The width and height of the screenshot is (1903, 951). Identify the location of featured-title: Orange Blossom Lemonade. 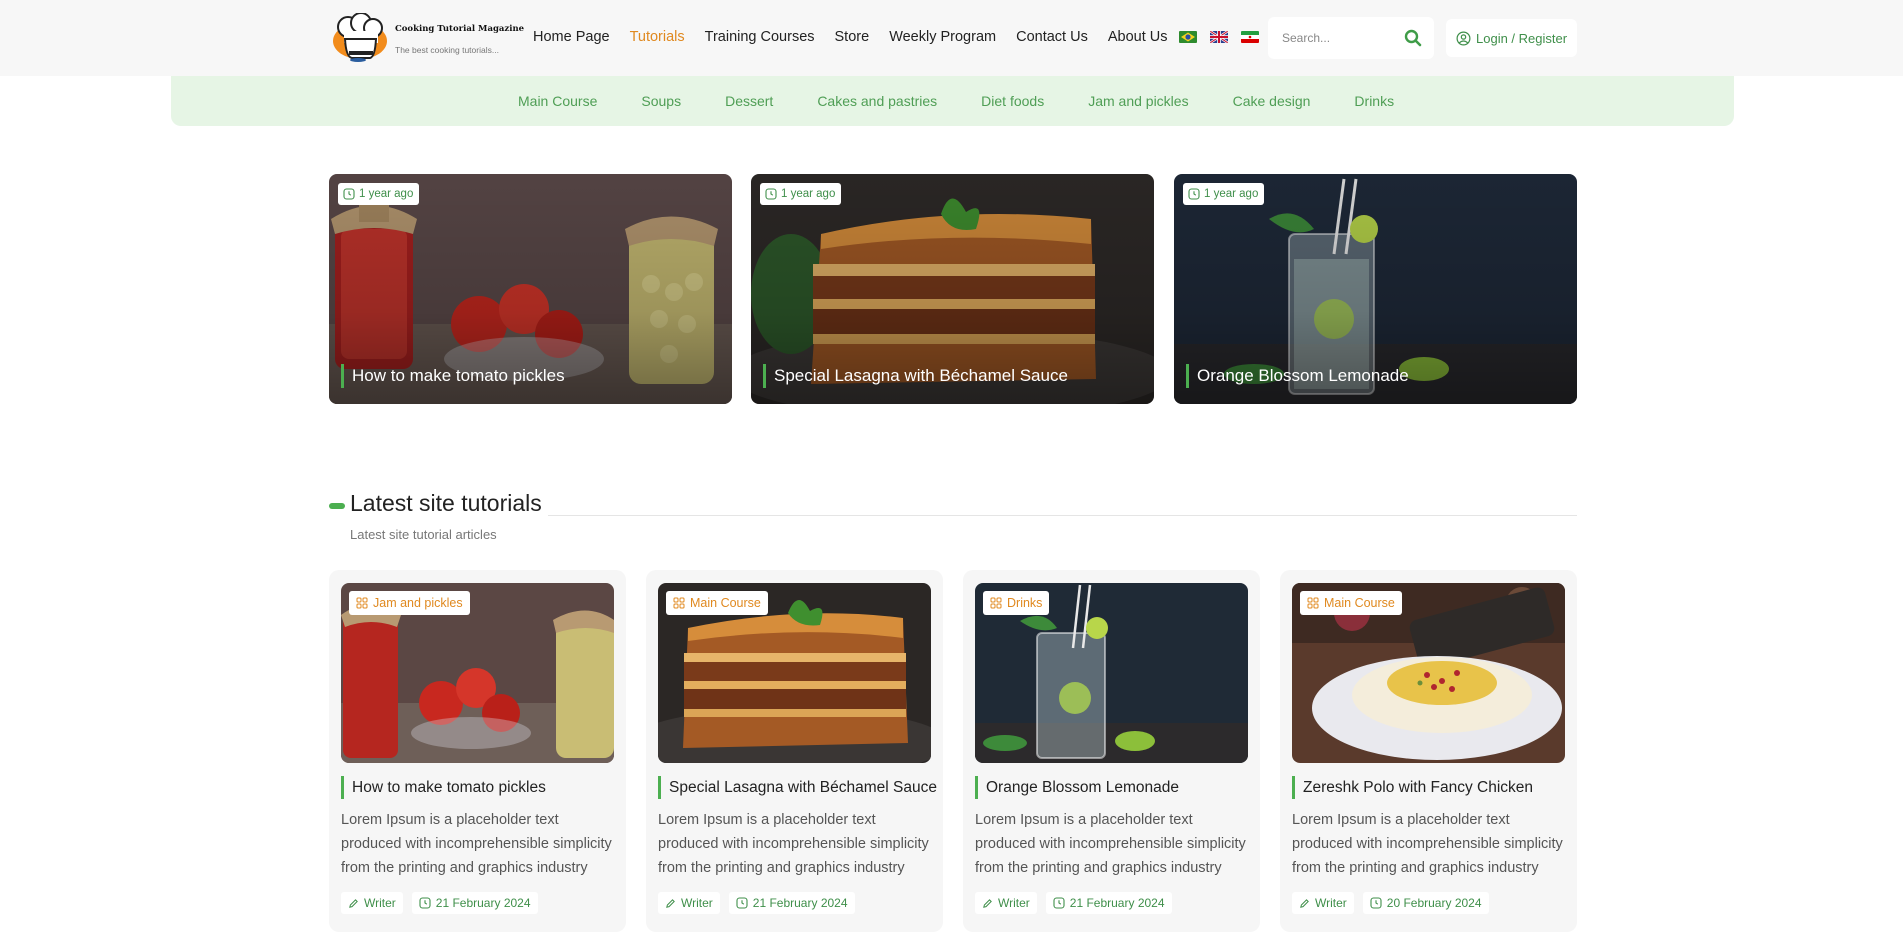
(1297, 376).